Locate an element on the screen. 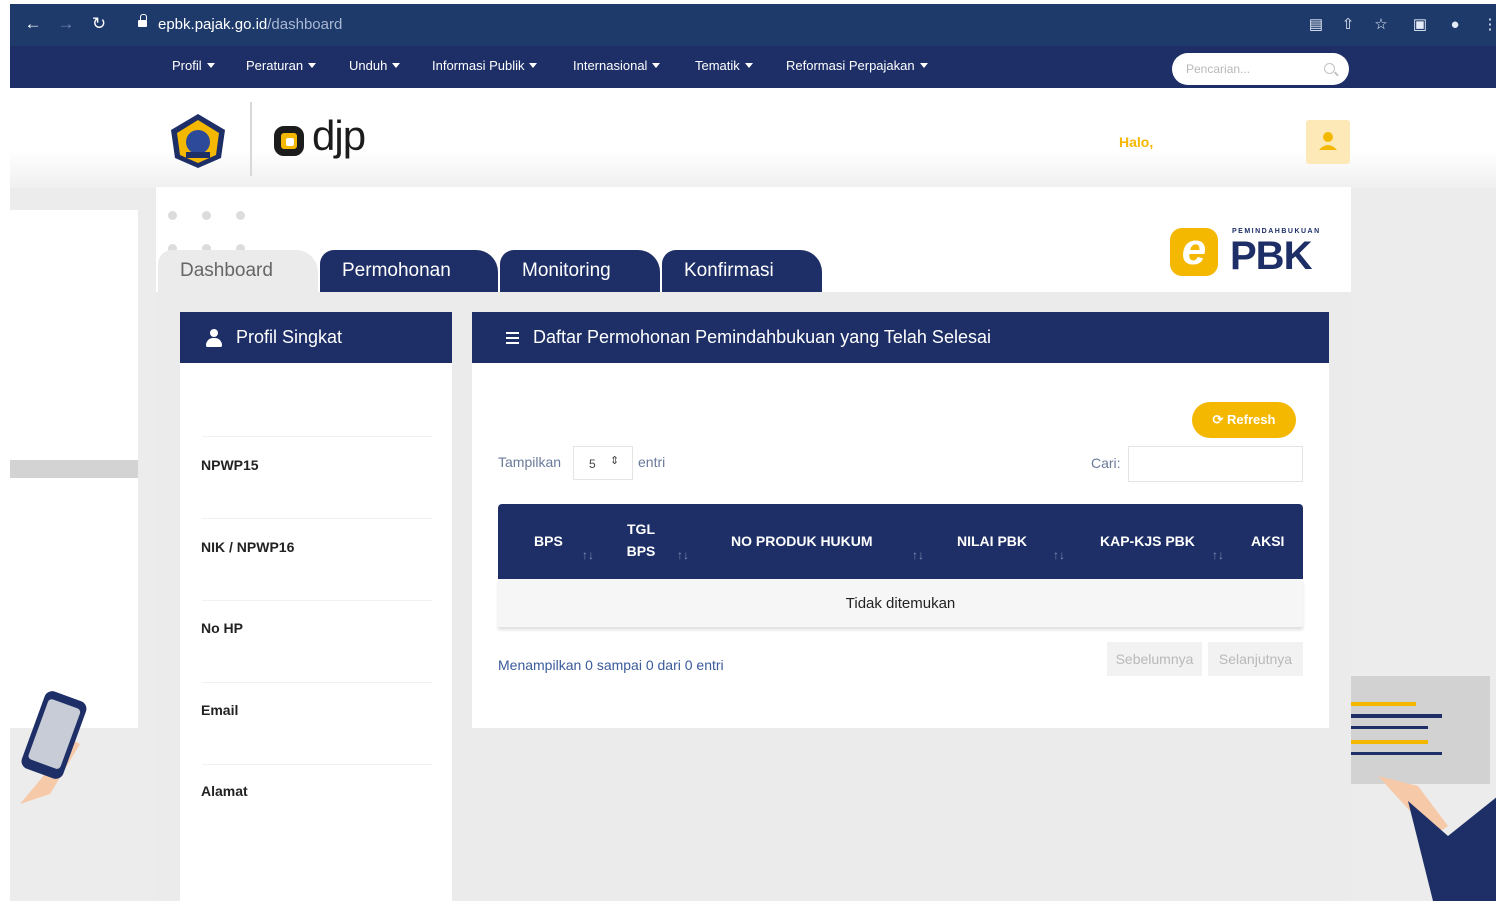 Image resolution: width=1496 pixels, height=901 pixels. profile-icon: ● is located at coordinates (1455, 25).